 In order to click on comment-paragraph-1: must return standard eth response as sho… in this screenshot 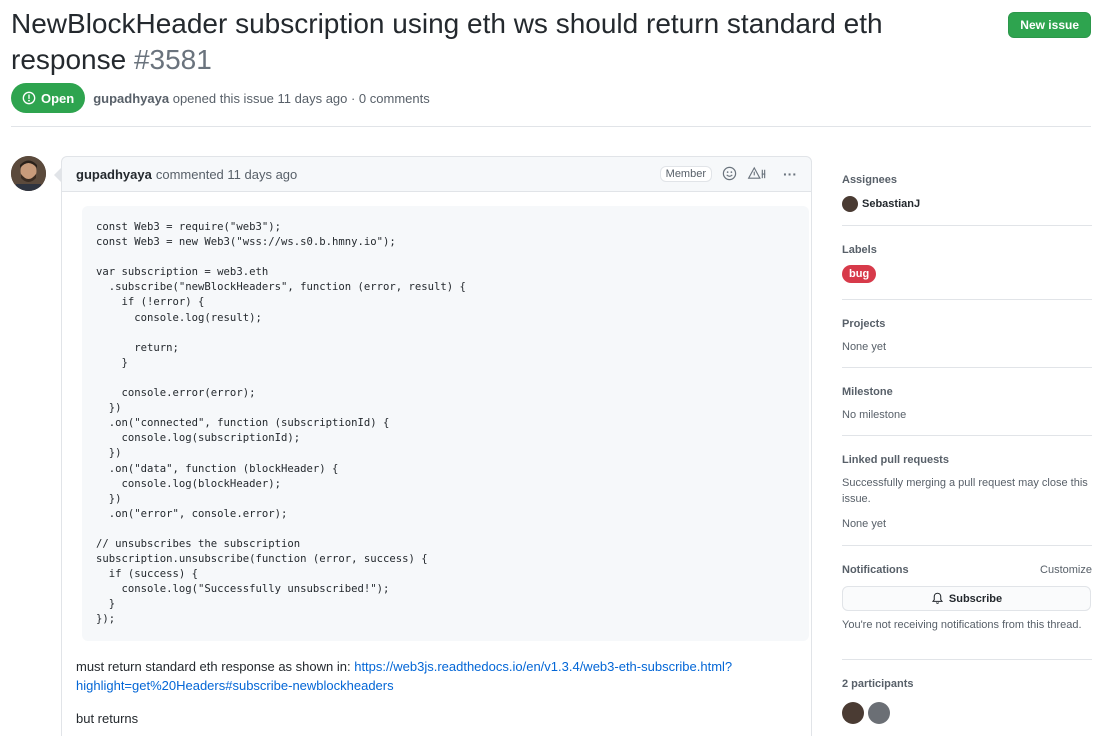, I will do `click(436, 676)`.